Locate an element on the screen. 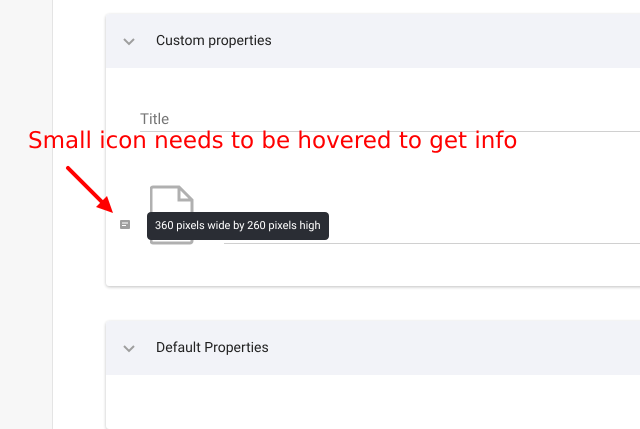 The image size is (640, 429). info-icon is located at coordinates (125, 224).